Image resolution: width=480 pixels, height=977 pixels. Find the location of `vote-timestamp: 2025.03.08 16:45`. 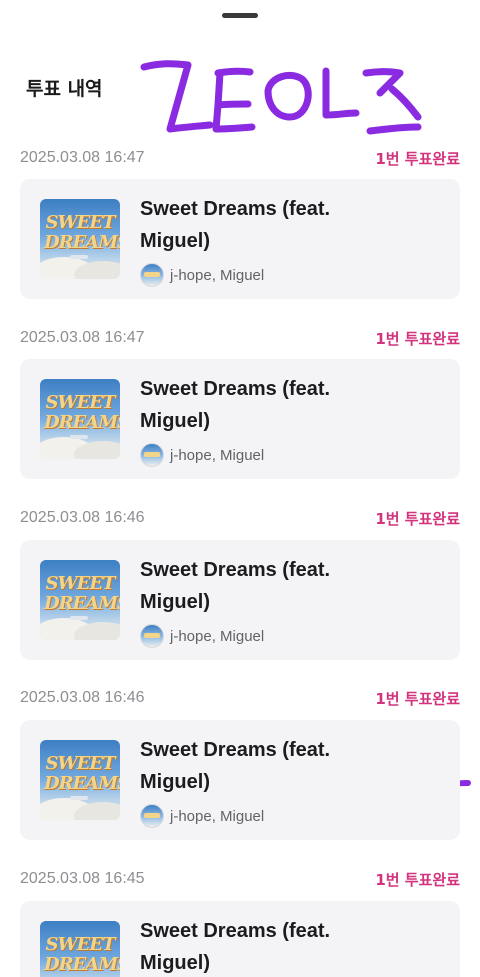

vote-timestamp: 2025.03.08 16:45 is located at coordinates (82, 878).